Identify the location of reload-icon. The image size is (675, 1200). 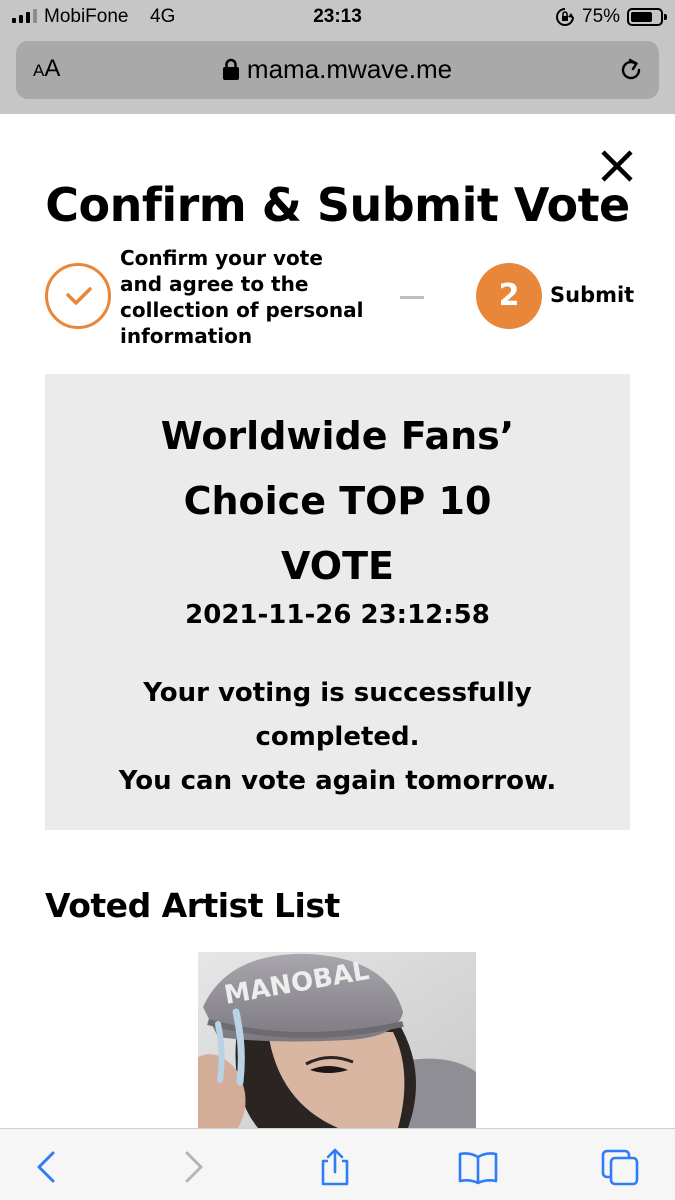
(631, 70).